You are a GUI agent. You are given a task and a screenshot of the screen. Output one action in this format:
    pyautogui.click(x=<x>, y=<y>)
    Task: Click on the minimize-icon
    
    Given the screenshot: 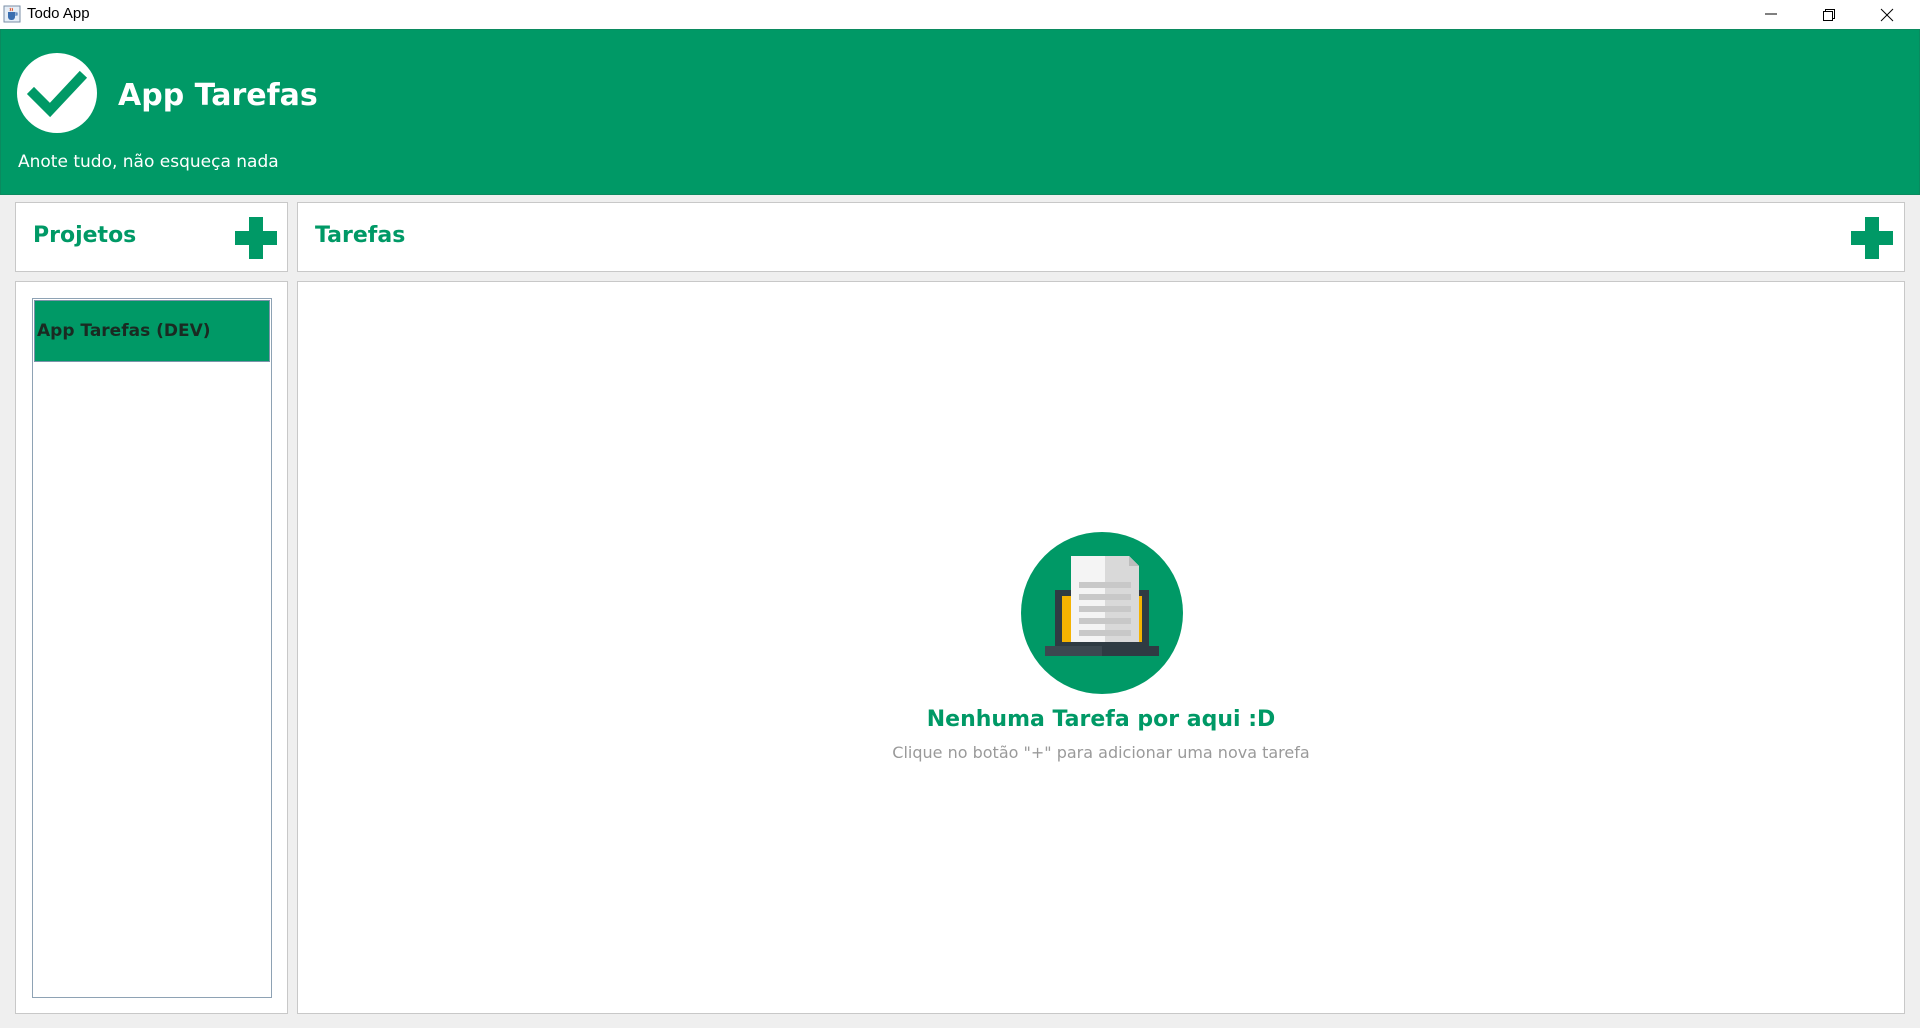 What is the action you would take?
    pyautogui.click(x=1771, y=14)
    